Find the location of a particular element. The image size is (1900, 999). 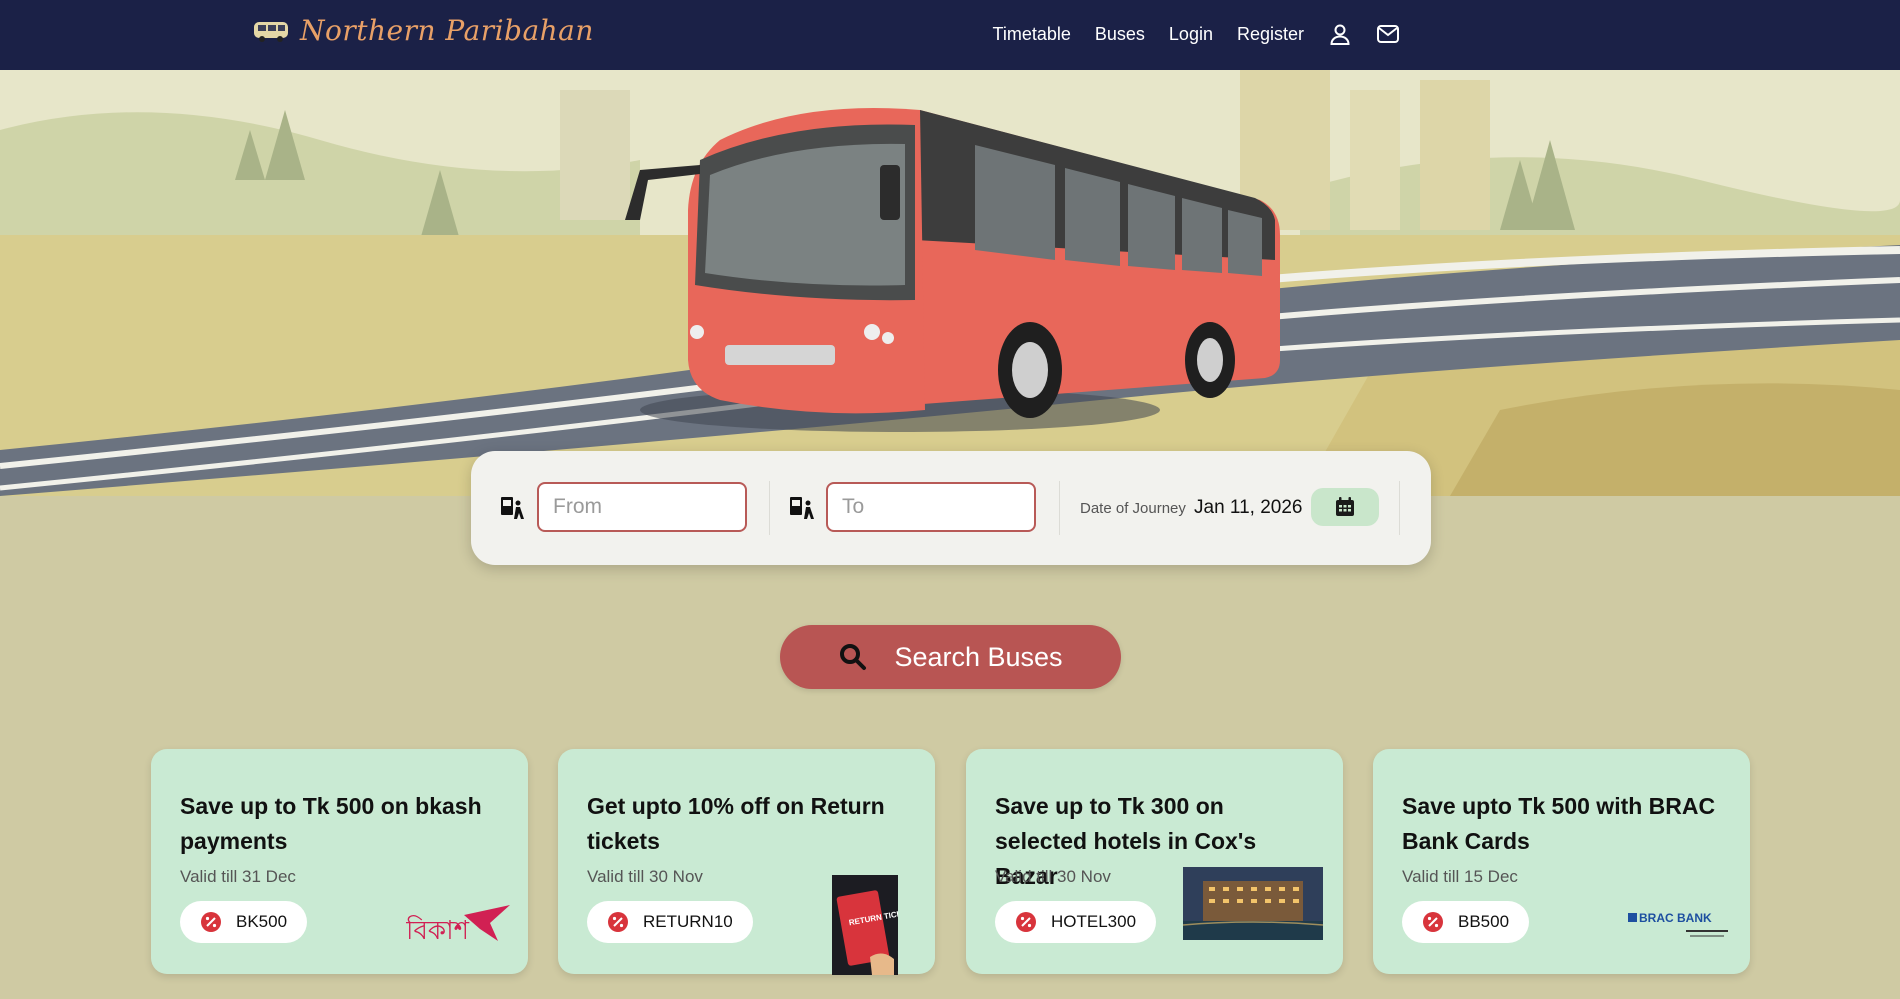

brac-bank-logo-icon: BRAC BANK is located at coordinates (1678, 924).